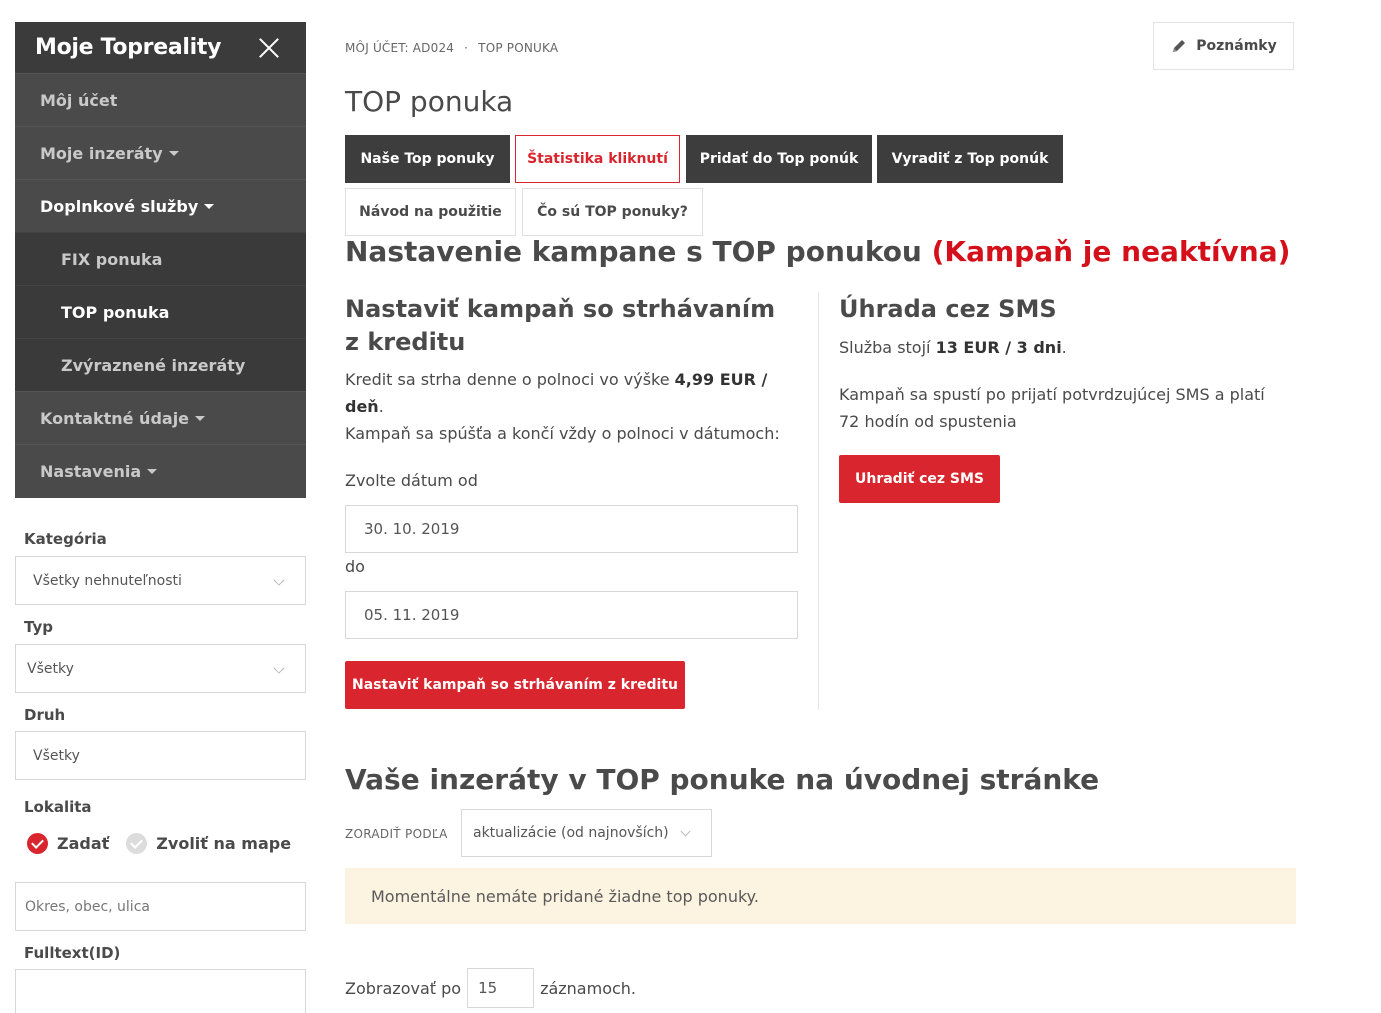 The image size is (1381, 1013). Describe the element at coordinates (919, 479) in the screenshot. I see `pay-sms-button: Uhradiť cez SMS` at that location.